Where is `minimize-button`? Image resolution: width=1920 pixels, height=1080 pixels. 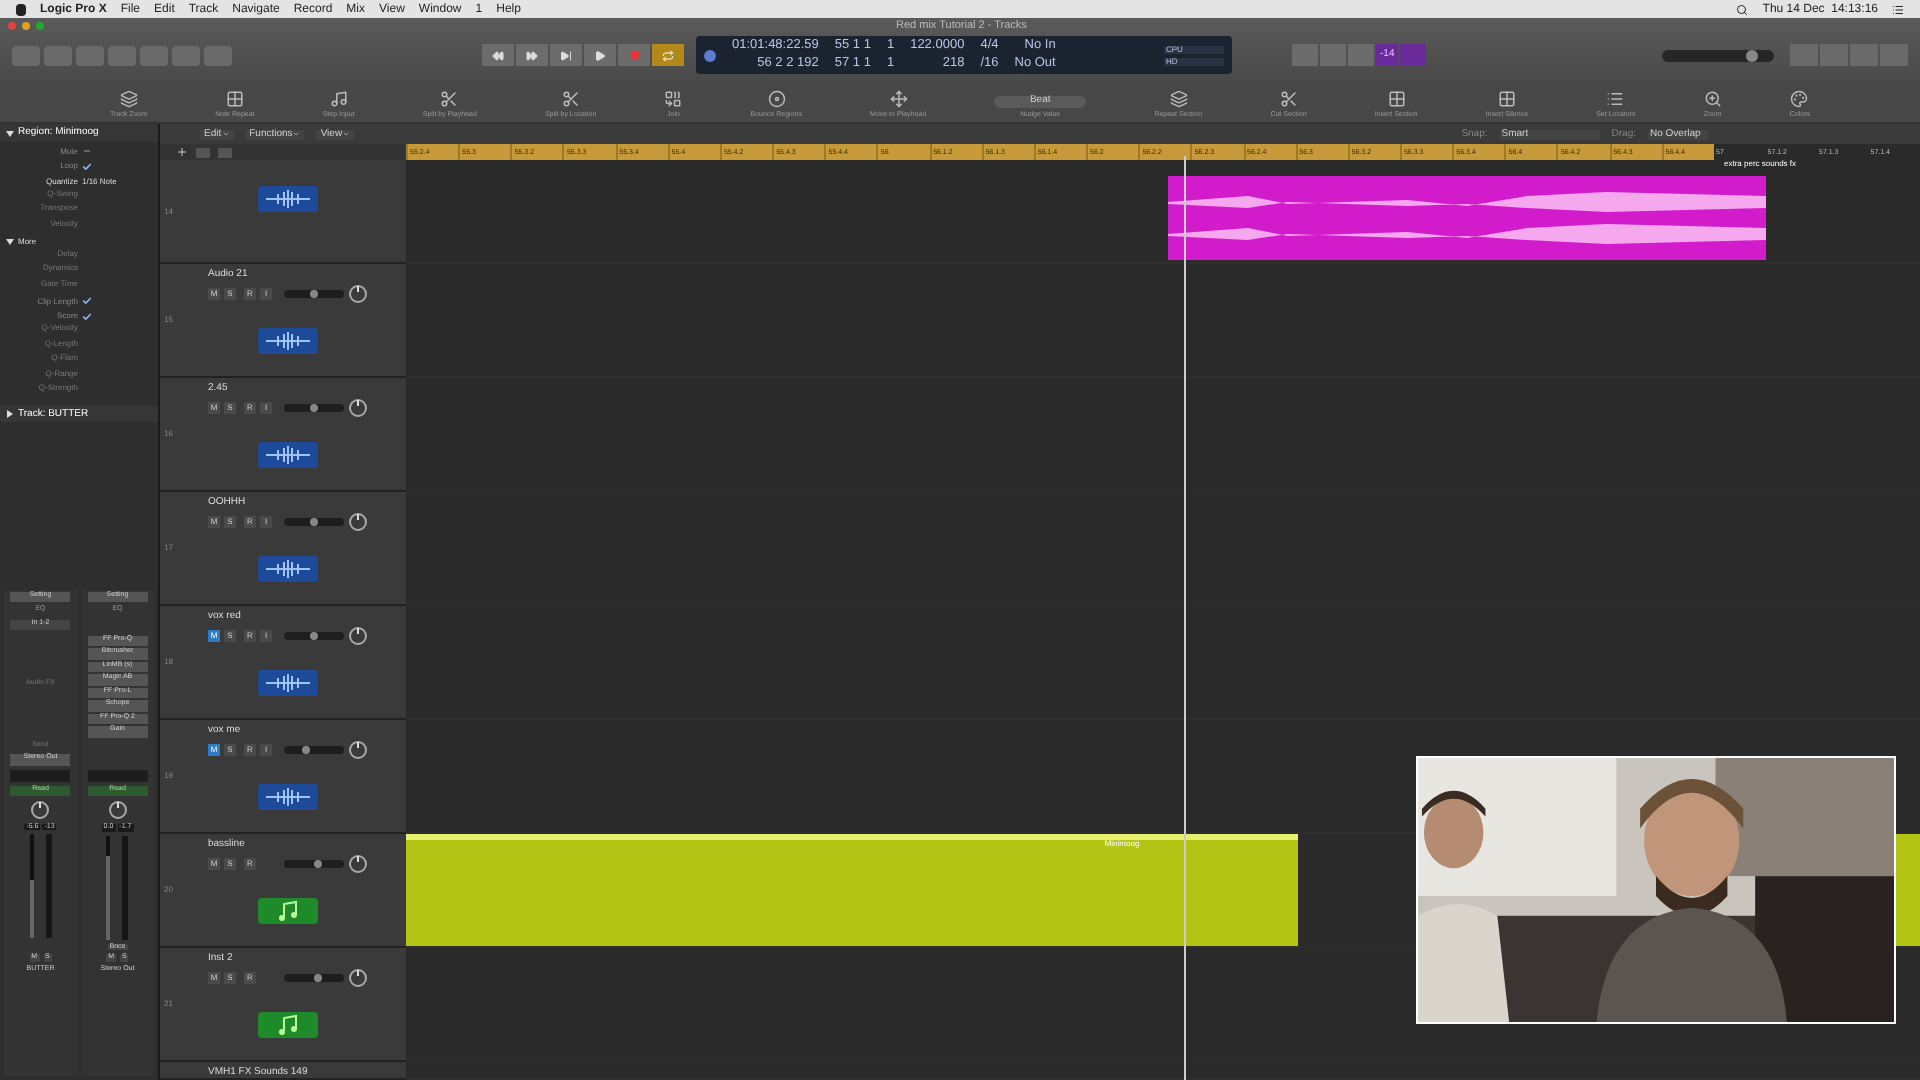 minimize-button is located at coordinates (26, 26).